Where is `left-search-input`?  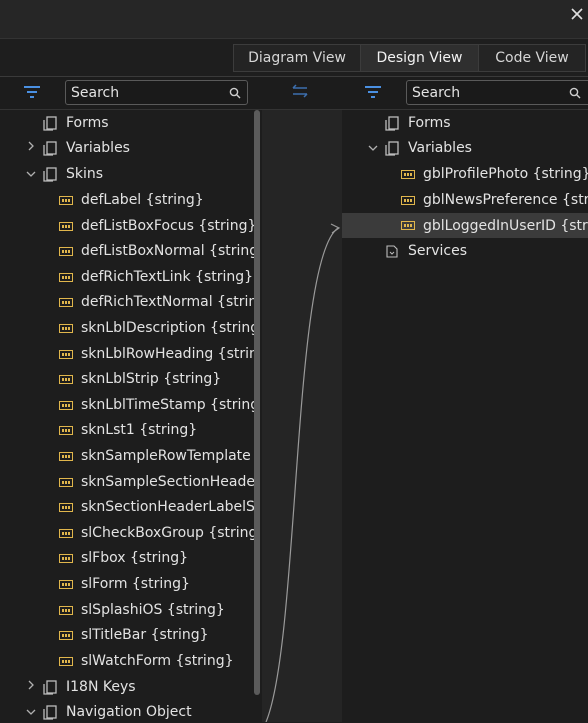 left-search-input is located at coordinates (156, 92).